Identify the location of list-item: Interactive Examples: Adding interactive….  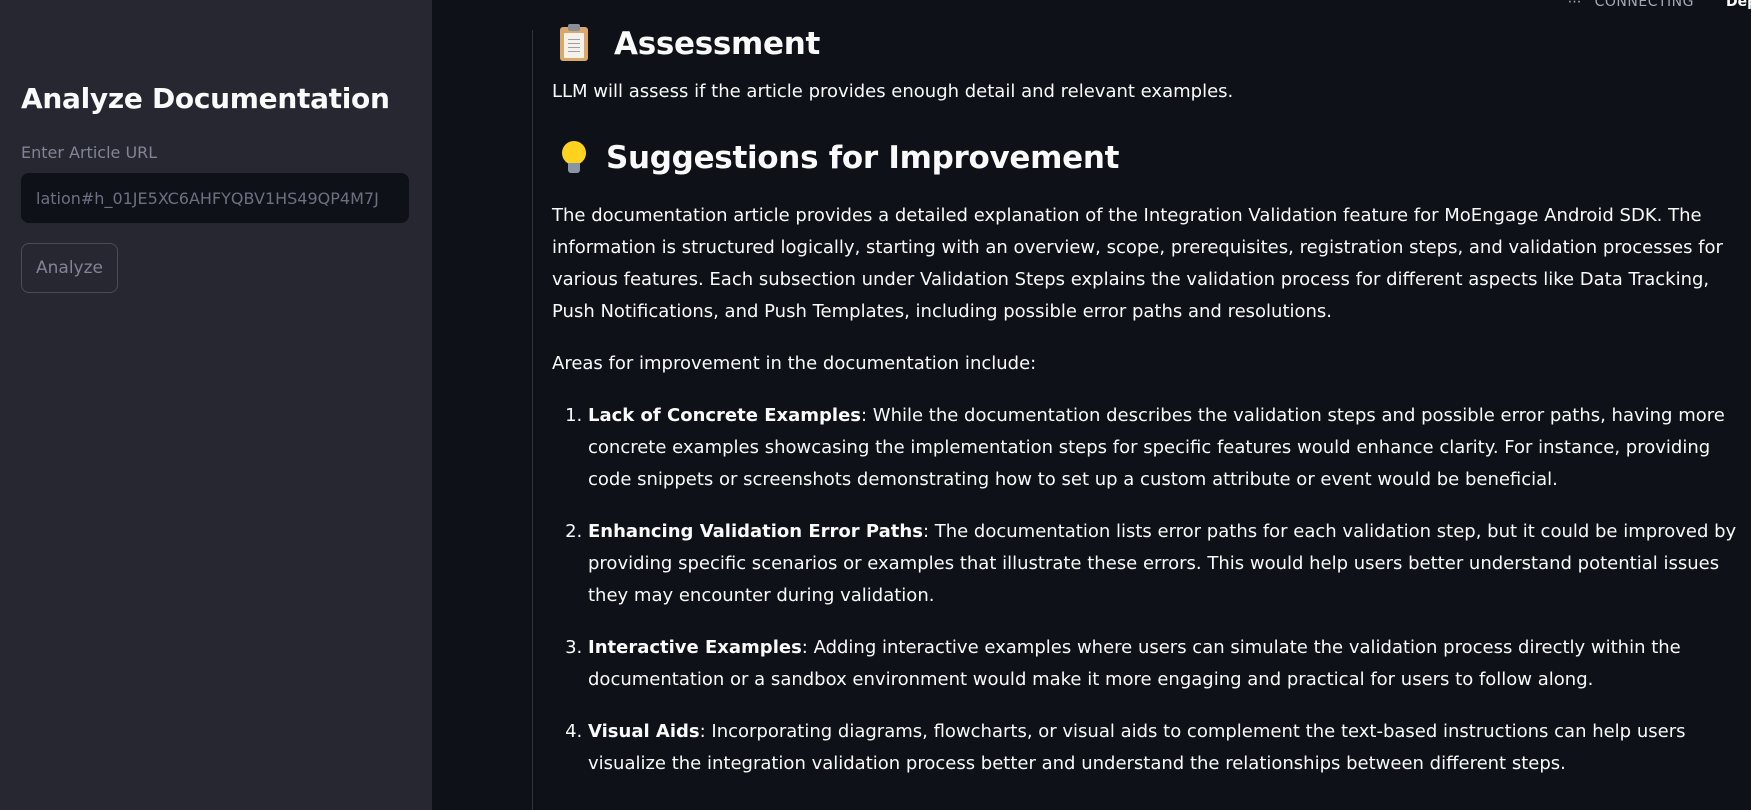
(1163, 664).